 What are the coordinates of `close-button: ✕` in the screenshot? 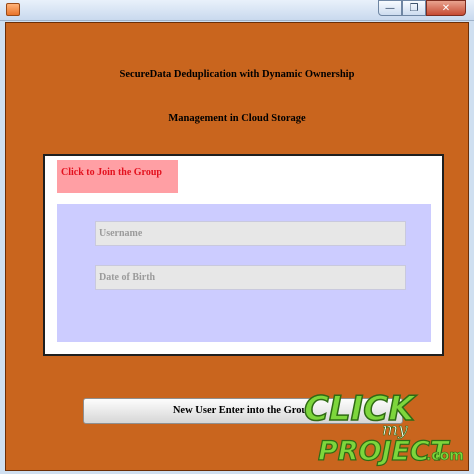 It's located at (446, 8).